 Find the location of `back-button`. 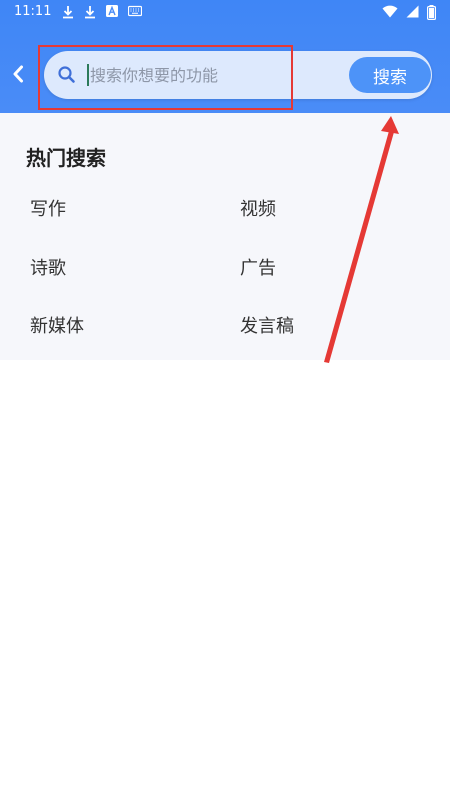

back-button is located at coordinates (18, 74).